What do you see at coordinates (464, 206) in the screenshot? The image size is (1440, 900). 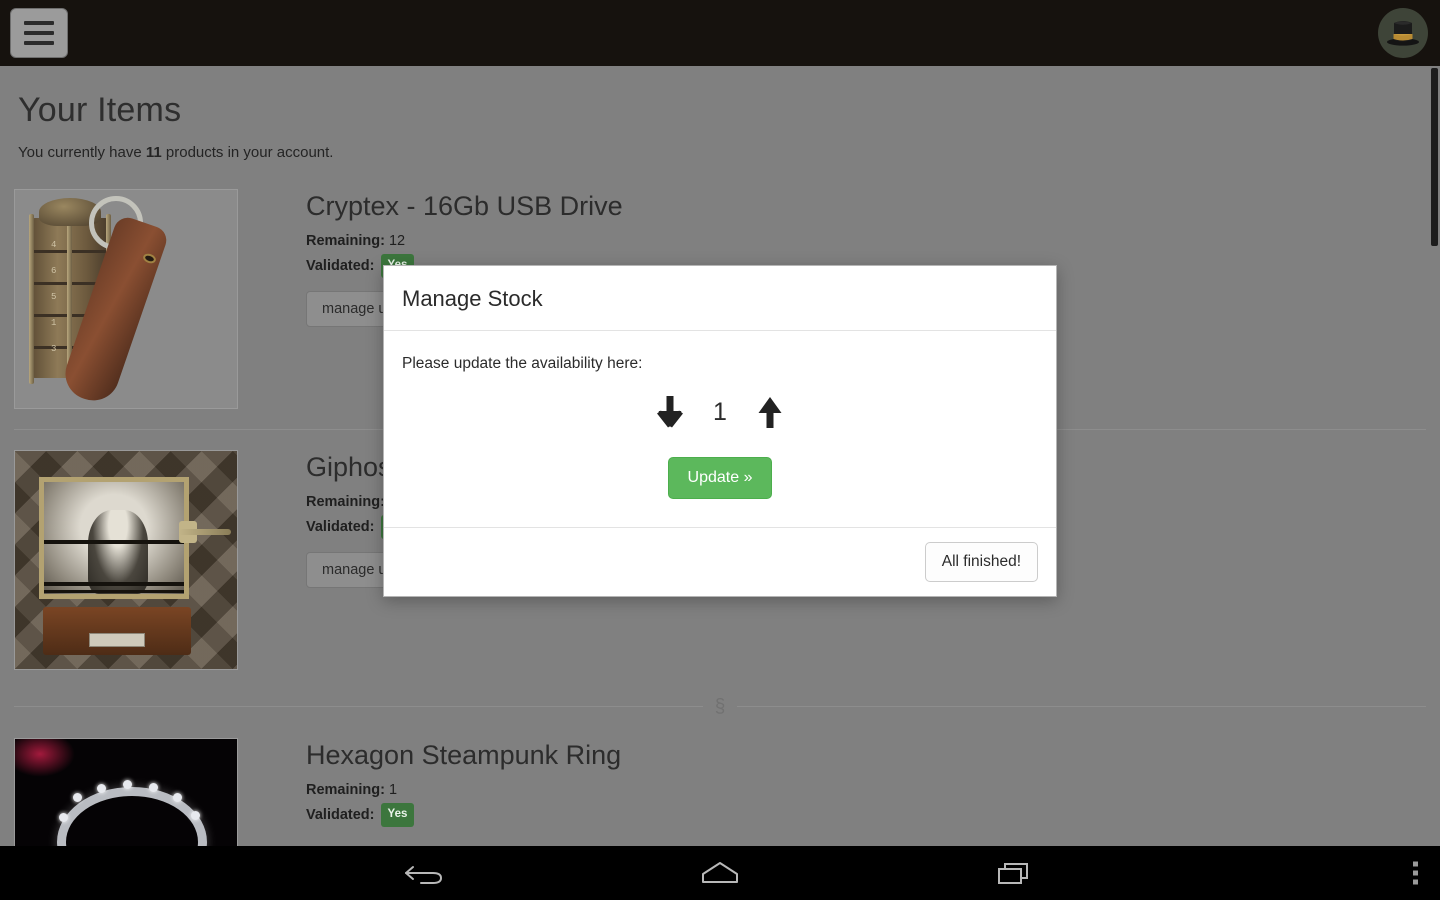 I see `product-name: Cryptex - 16Gb USB Drive` at bounding box center [464, 206].